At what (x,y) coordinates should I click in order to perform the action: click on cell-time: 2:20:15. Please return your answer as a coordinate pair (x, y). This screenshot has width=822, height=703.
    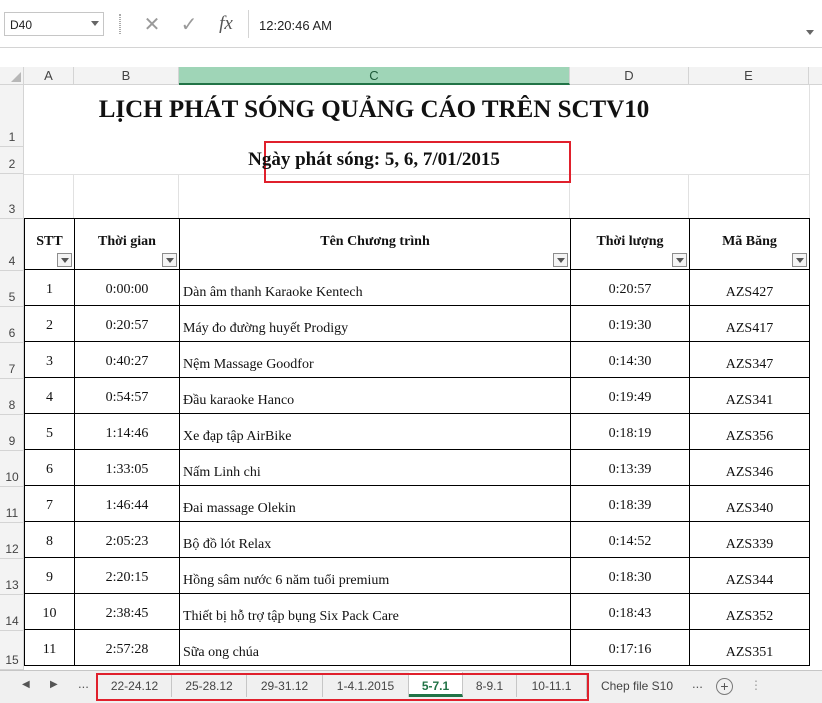
    Looking at the image, I should click on (127, 575).